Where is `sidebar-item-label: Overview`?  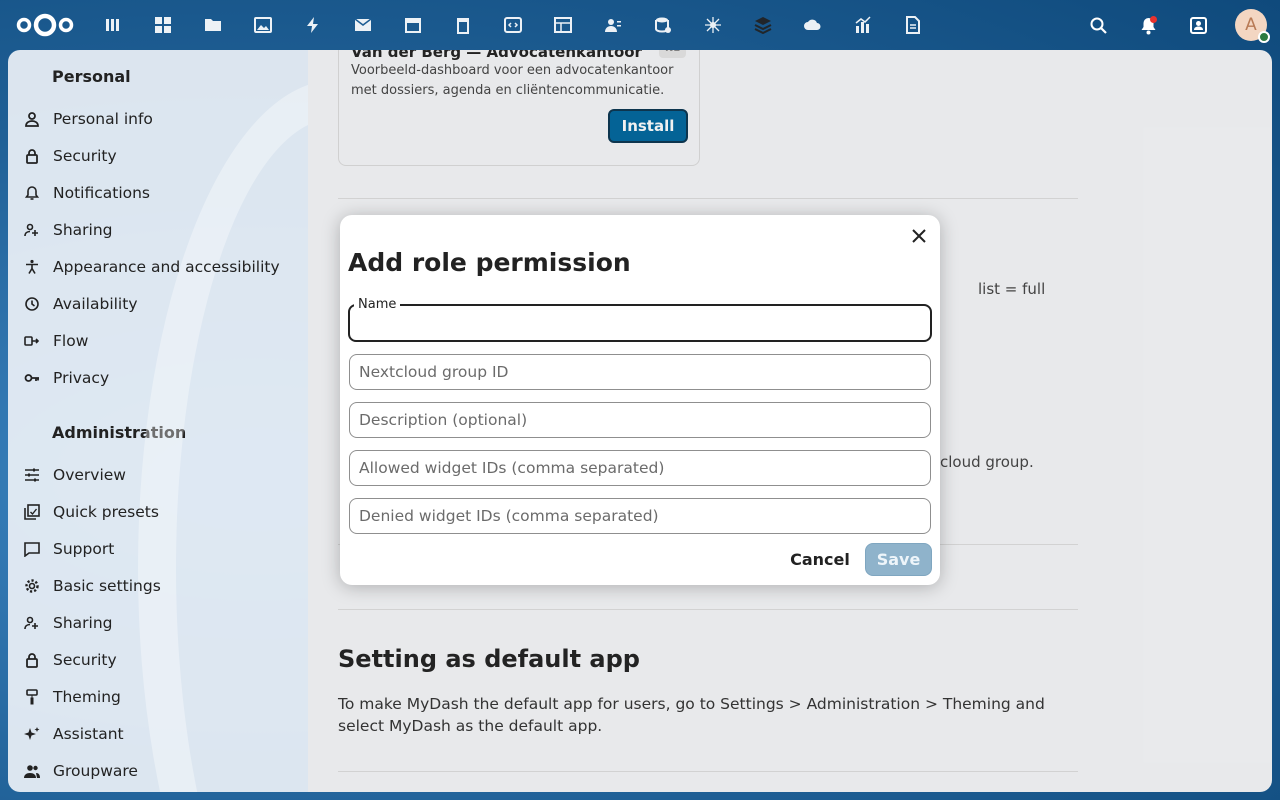 sidebar-item-label: Overview is located at coordinates (89, 474).